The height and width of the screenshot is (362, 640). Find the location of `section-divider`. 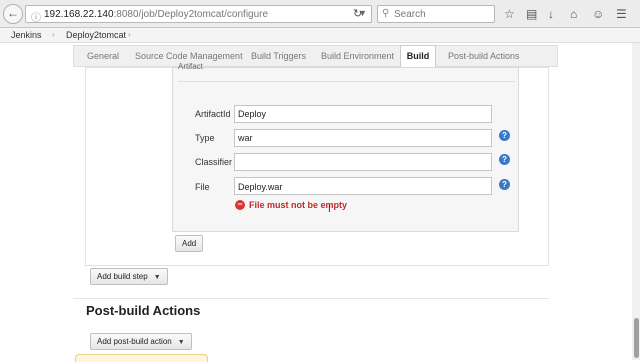

section-divider is located at coordinates (311, 298).